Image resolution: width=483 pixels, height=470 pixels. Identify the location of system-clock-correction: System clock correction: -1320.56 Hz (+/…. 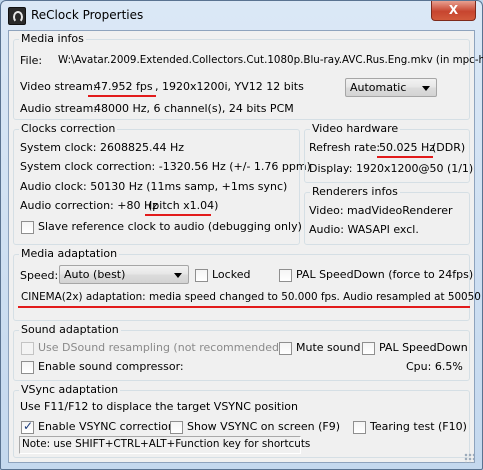
(165, 166).